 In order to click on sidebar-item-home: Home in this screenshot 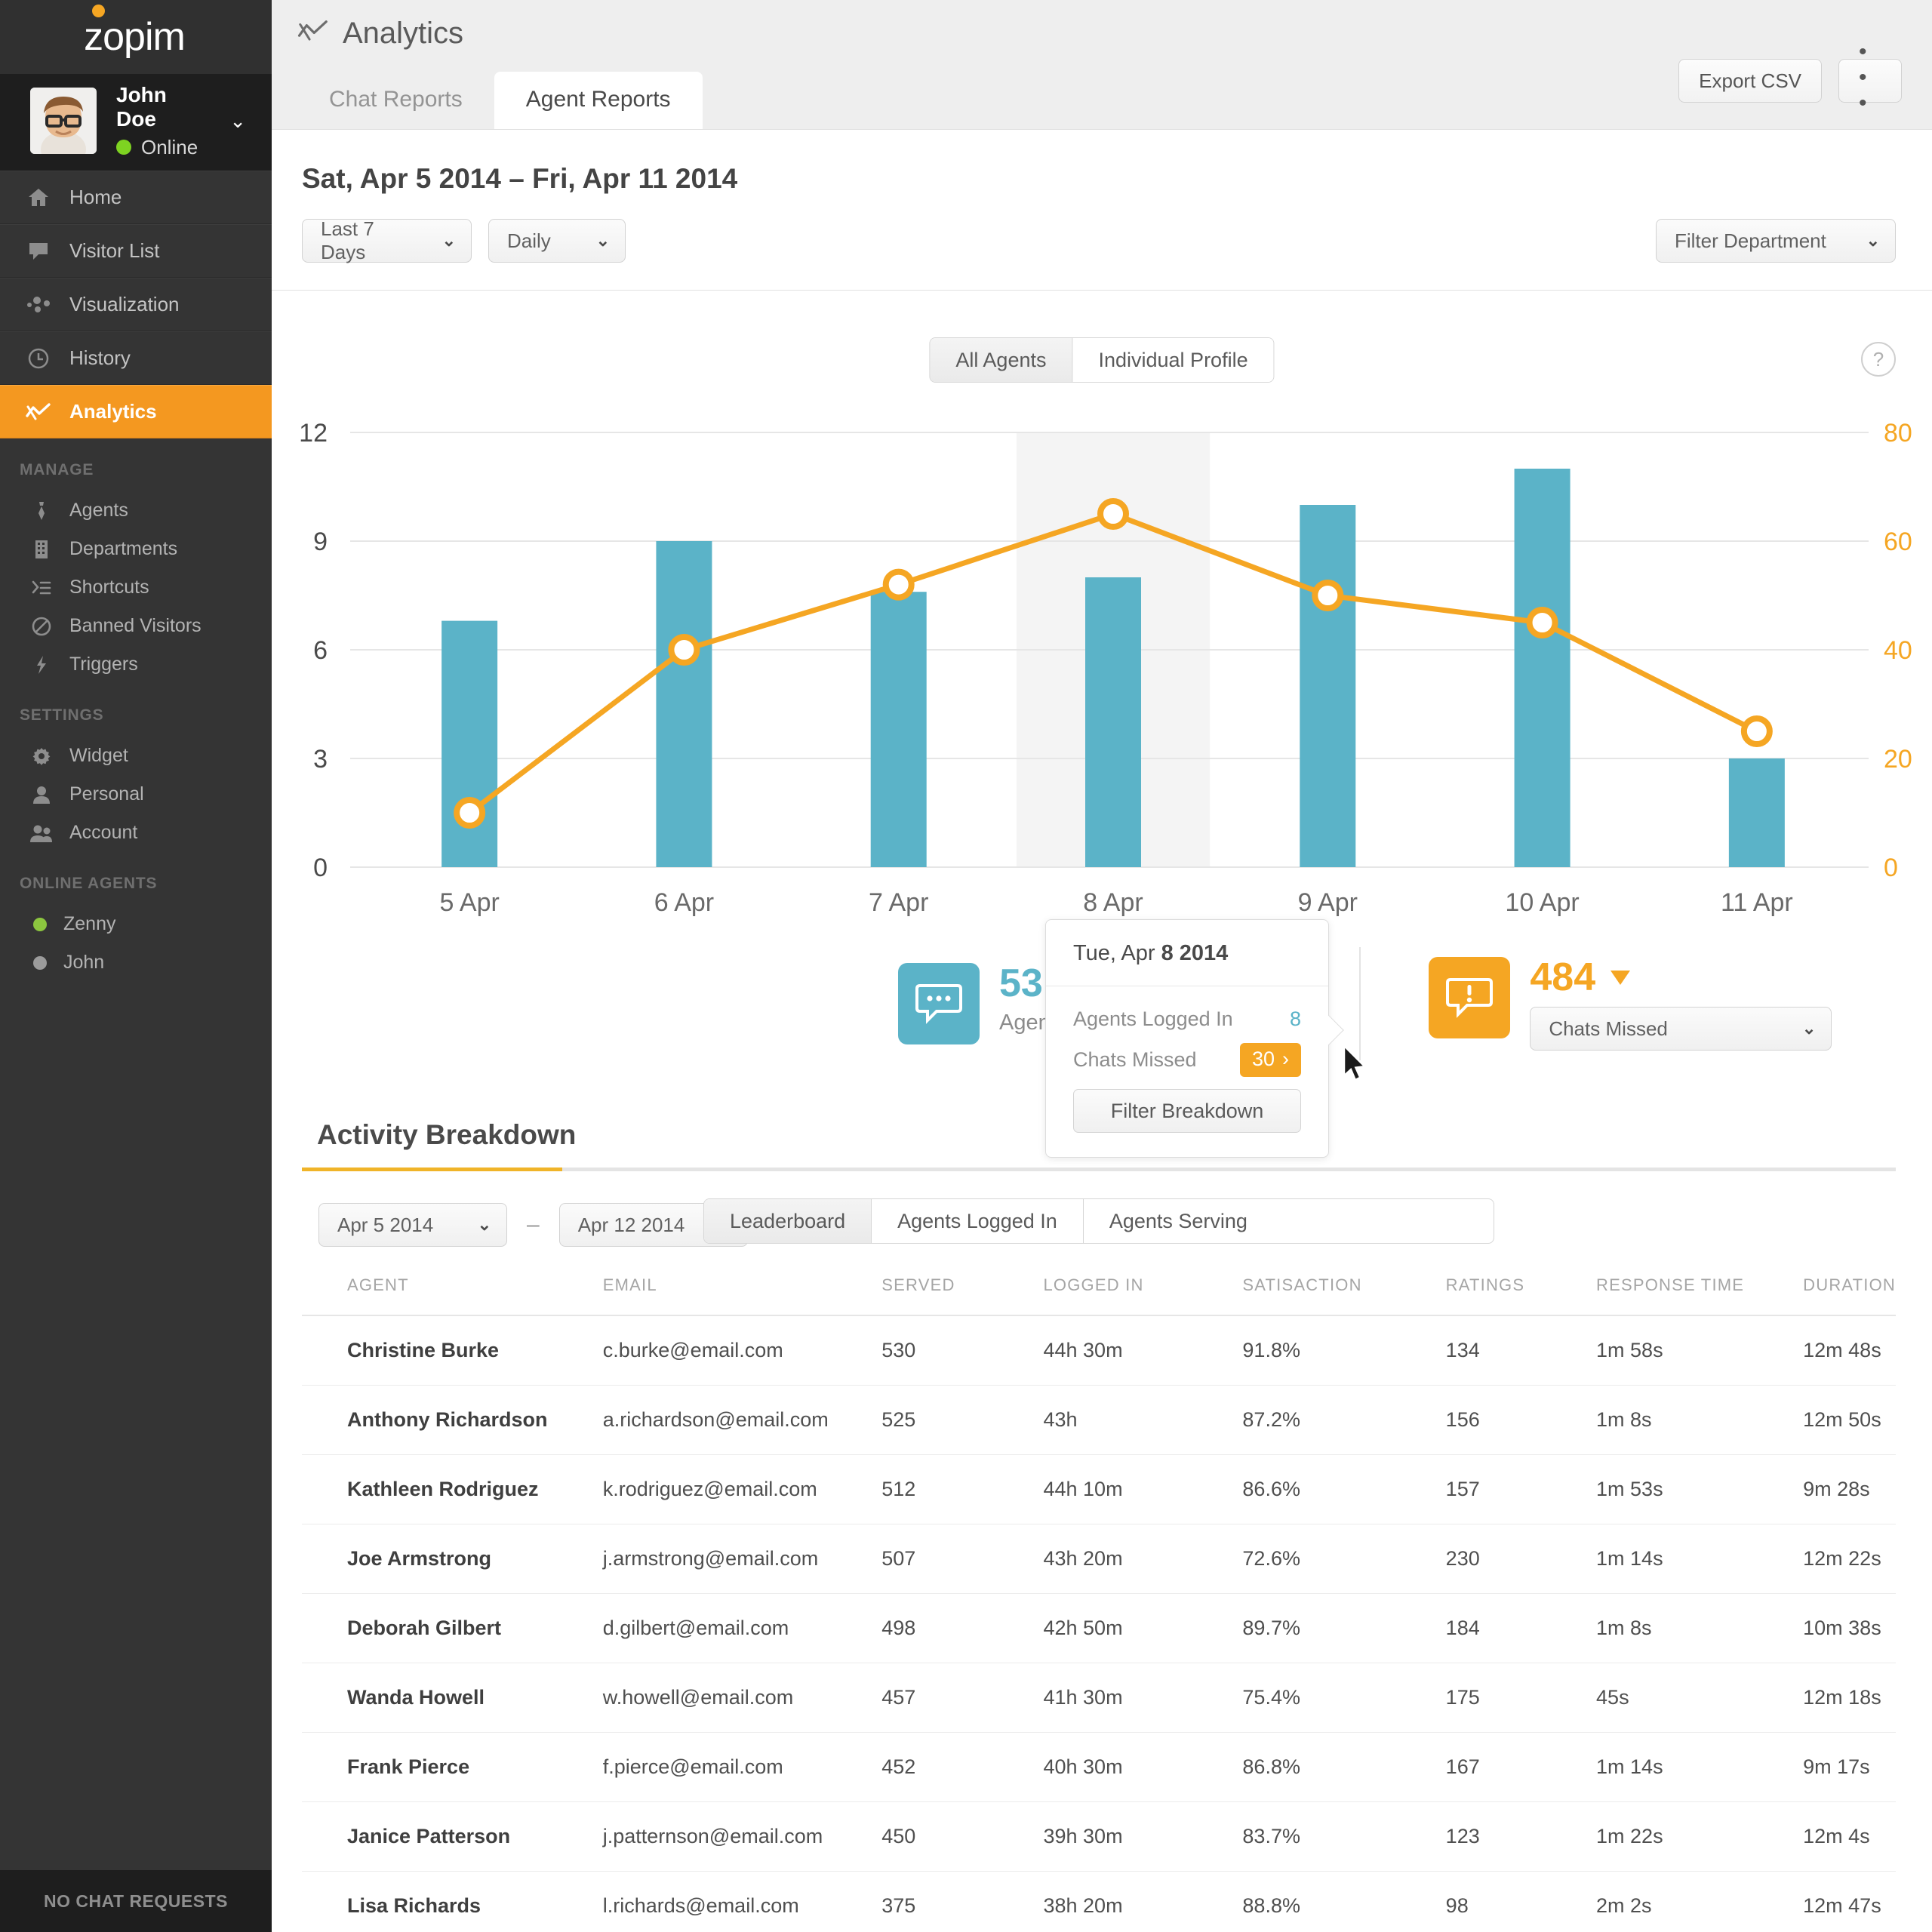, I will do `click(136, 197)`.